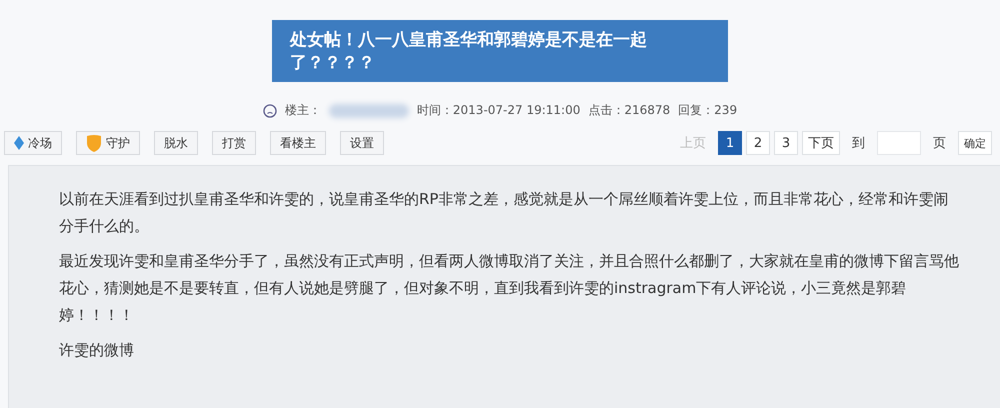  Describe the element at coordinates (176, 143) in the screenshot. I see `toolbar-button: 脱水` at that location.